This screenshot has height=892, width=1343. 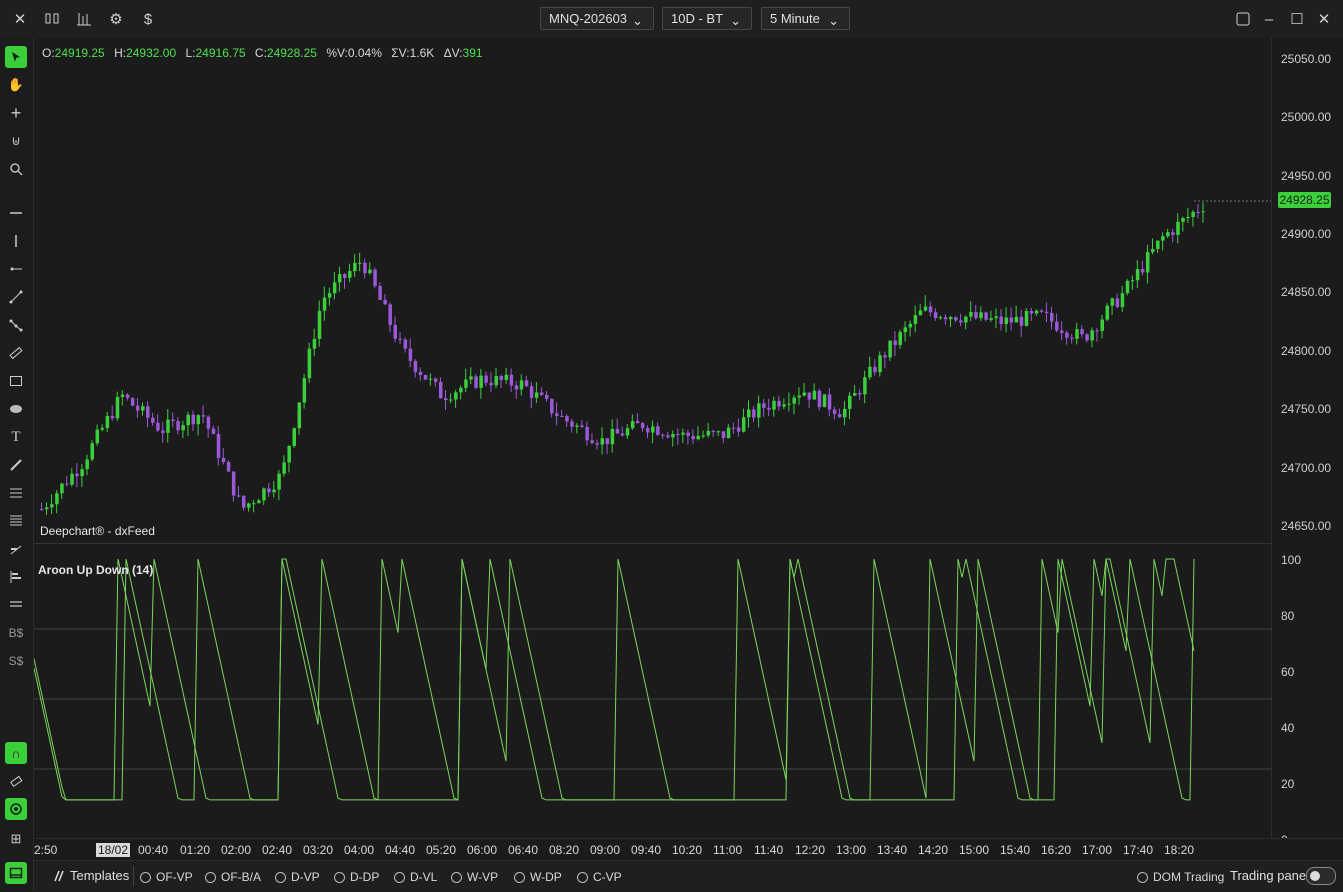 I want to click on template-radio-w-vp: W-VP, so click(x=474, y=877).